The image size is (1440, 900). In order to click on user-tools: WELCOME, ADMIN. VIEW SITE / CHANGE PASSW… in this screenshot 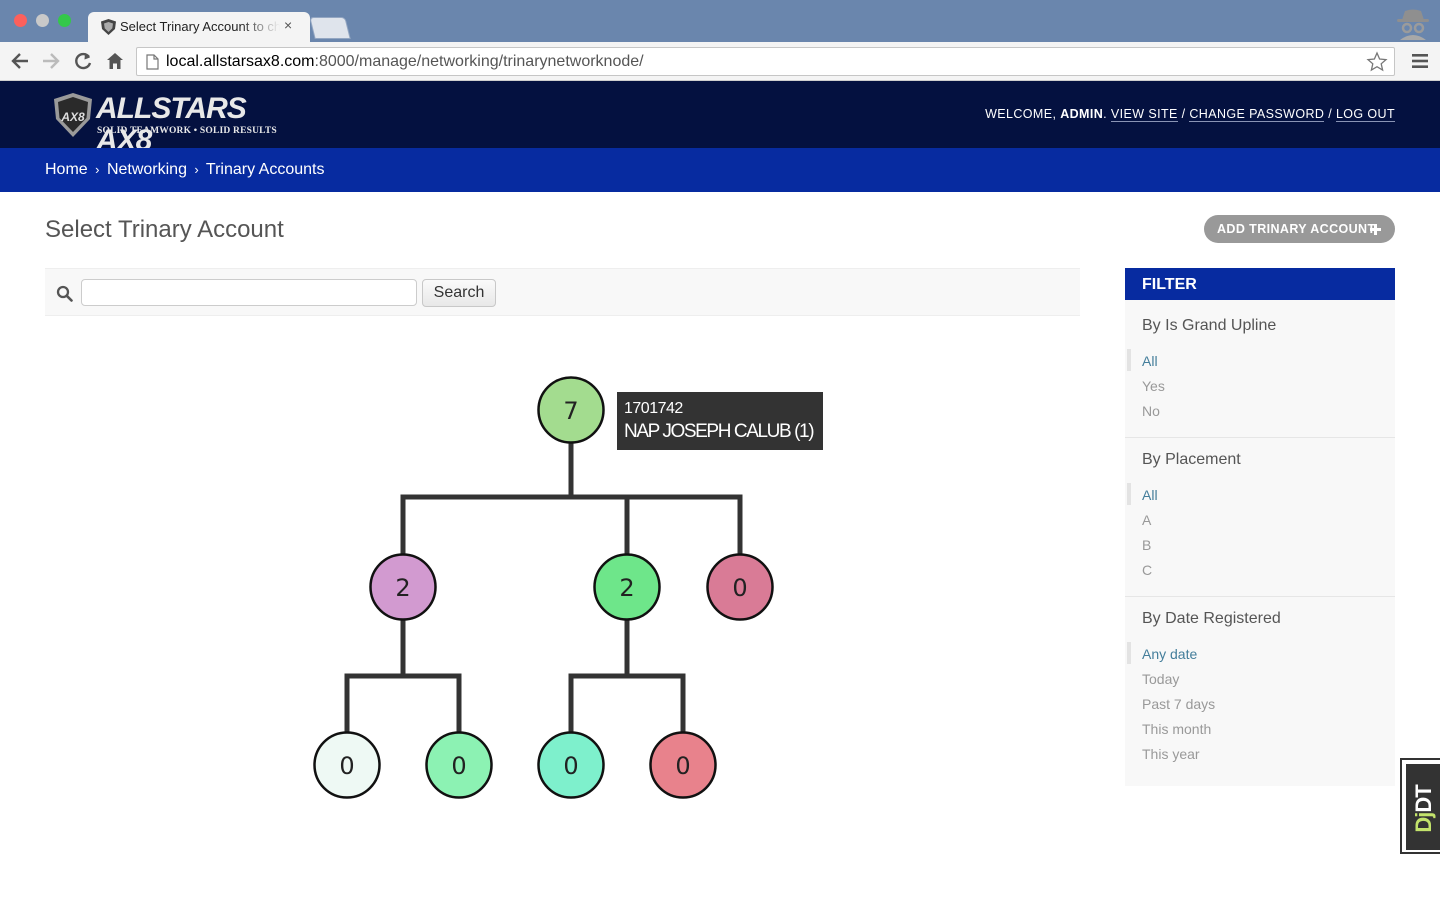, I will do `click(1190, 114)`.